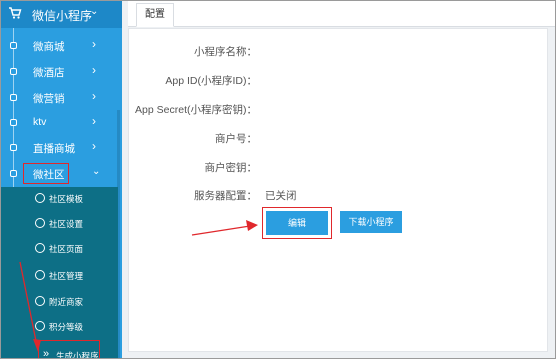  Describe the element at coordinates (54, 149) in the screenshot. I see `sidebar-item-label: 直播商城` at that location.